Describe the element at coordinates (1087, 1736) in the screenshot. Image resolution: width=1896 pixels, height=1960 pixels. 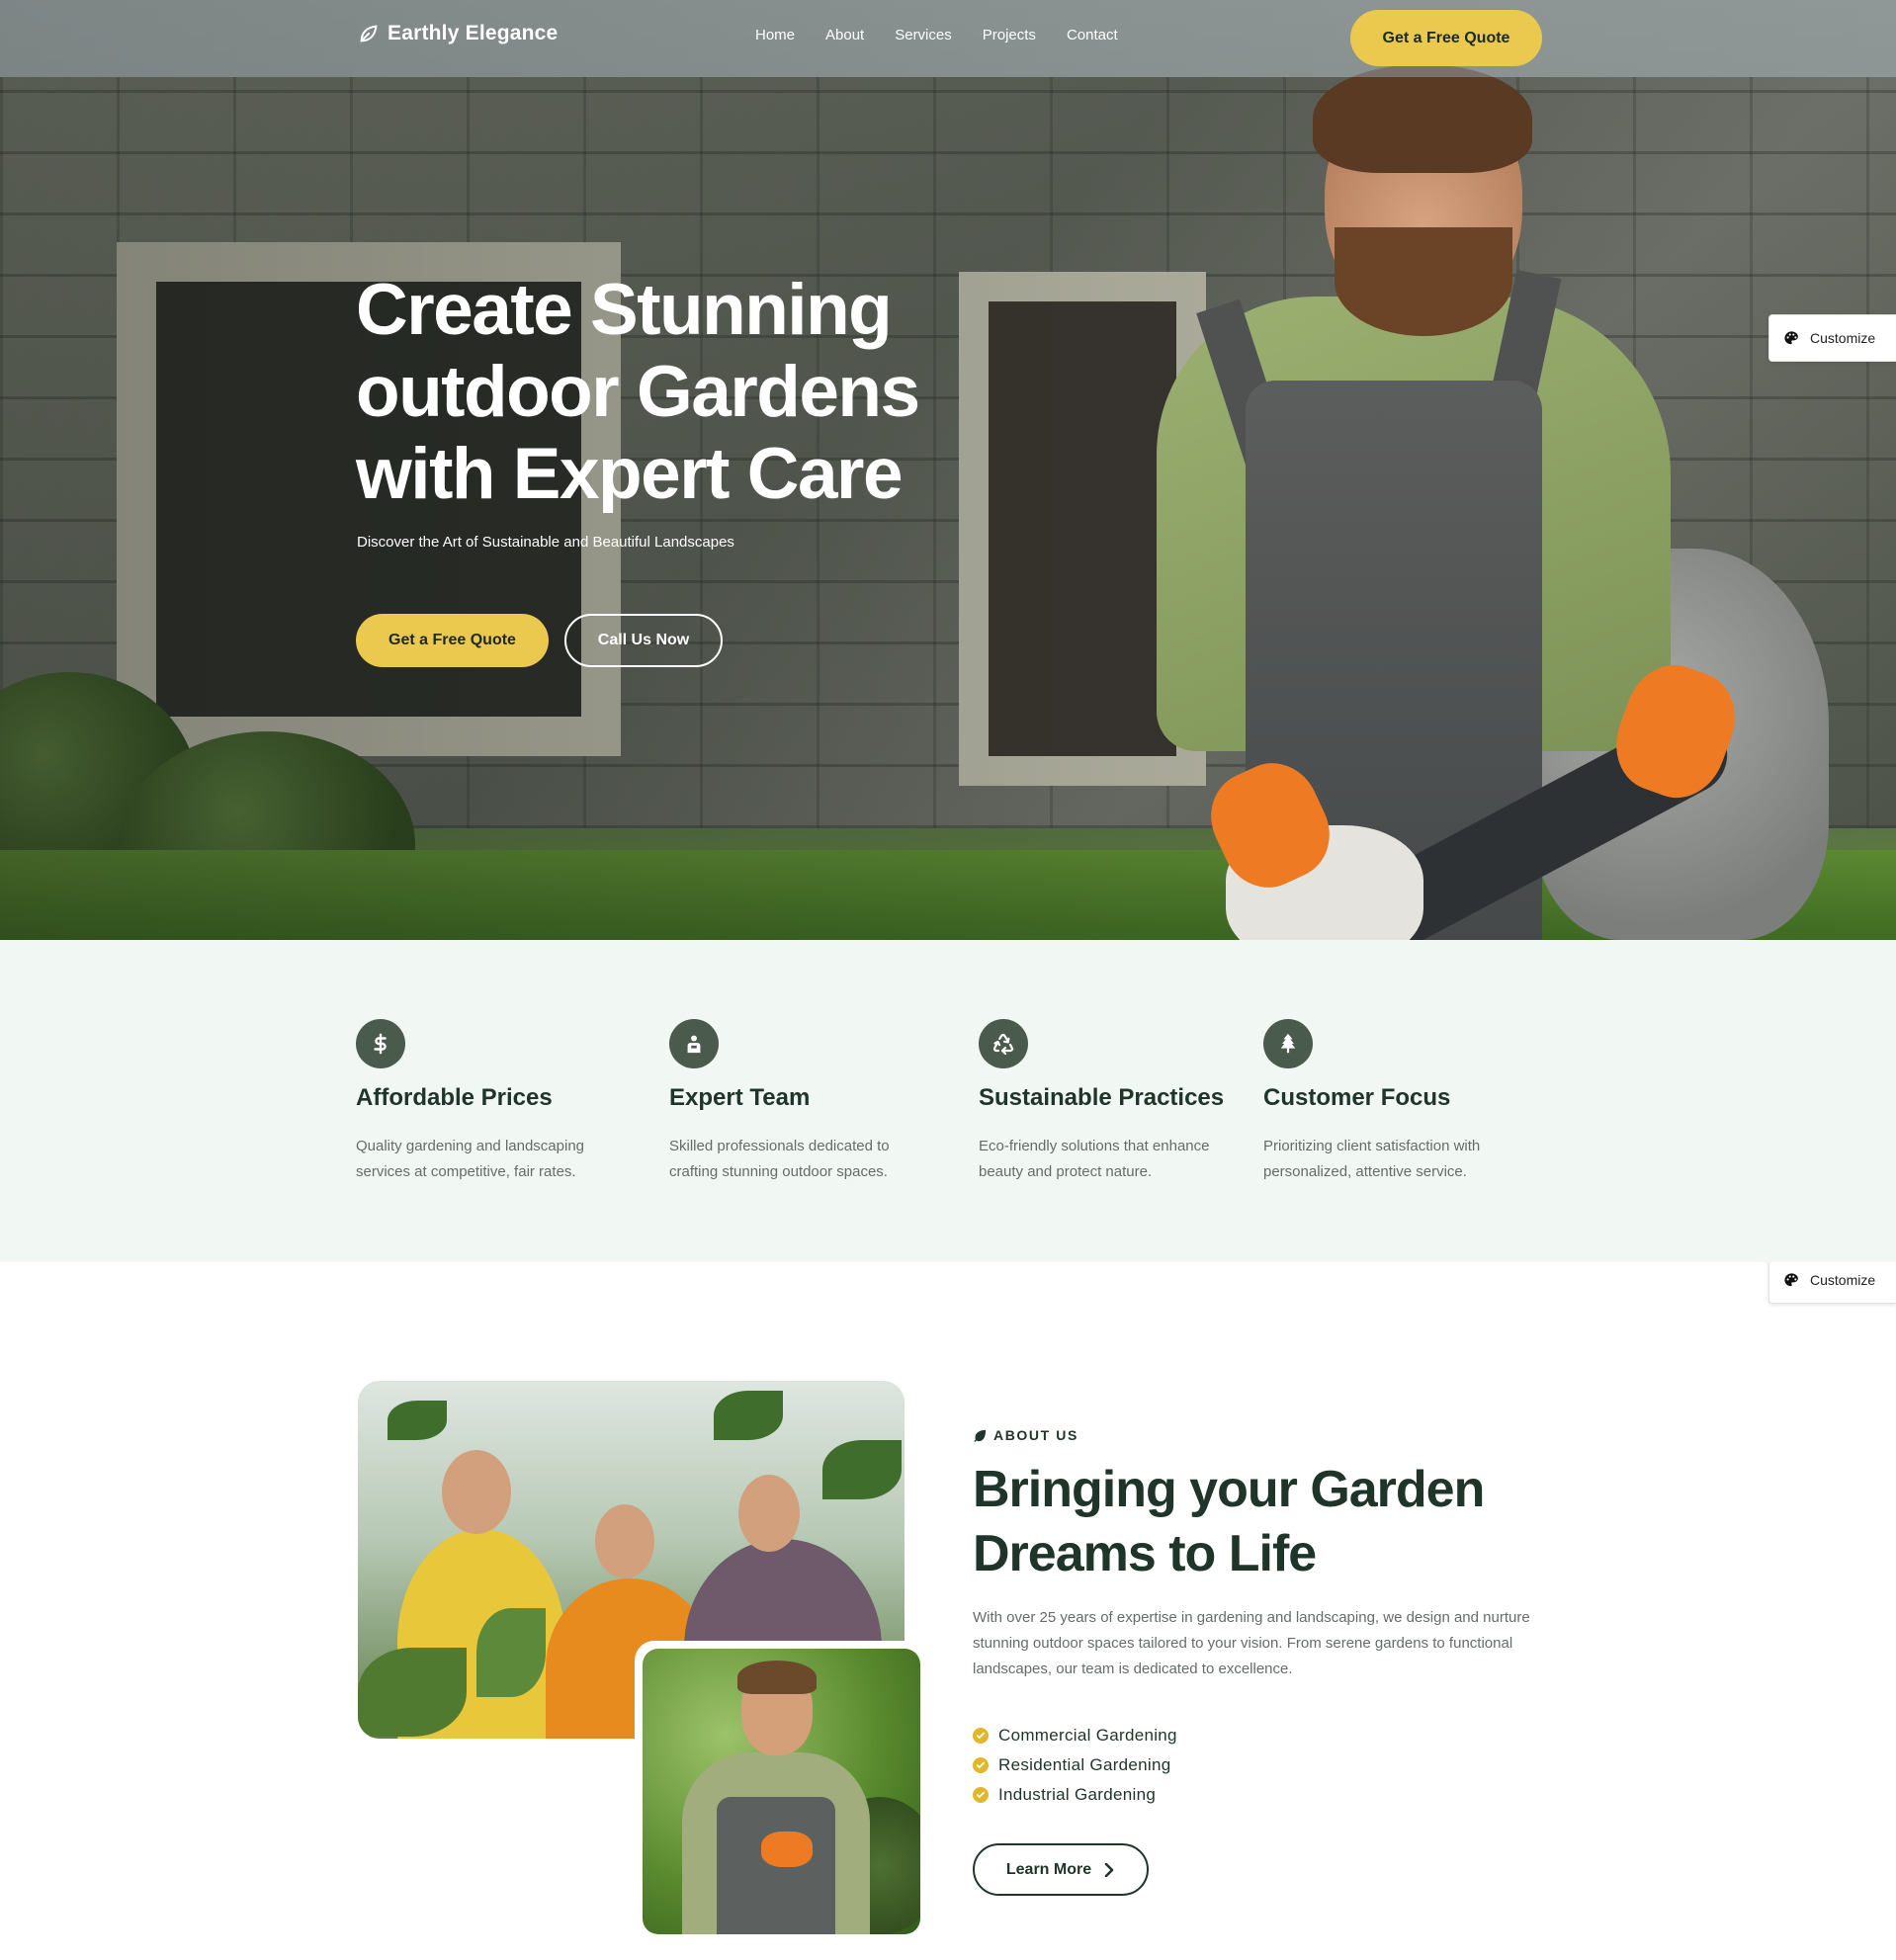
I see `list-item-label: Commercial Gardening` at that location.